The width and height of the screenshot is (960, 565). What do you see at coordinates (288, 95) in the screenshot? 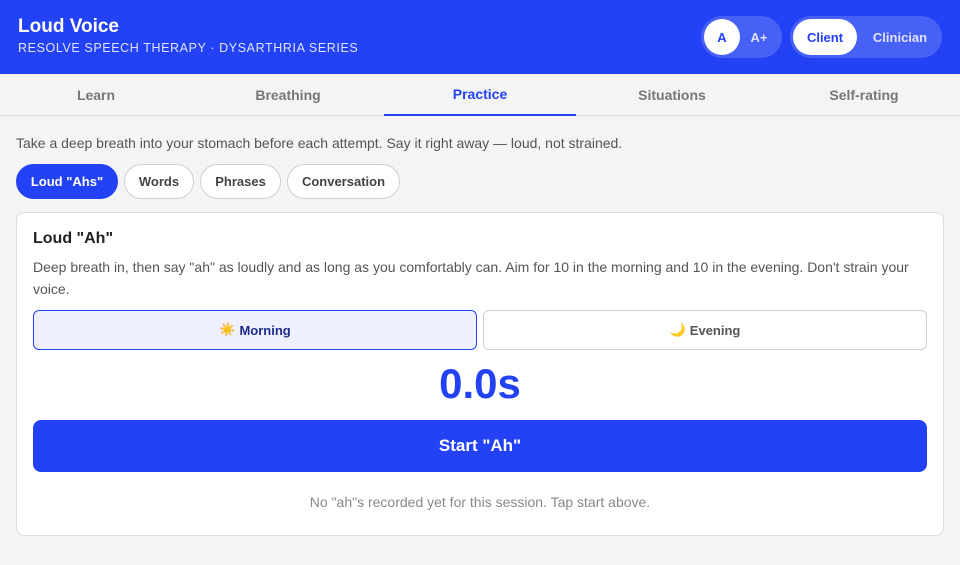
I see `tab-breathing: Breathing` at bounding box center [288, 95].